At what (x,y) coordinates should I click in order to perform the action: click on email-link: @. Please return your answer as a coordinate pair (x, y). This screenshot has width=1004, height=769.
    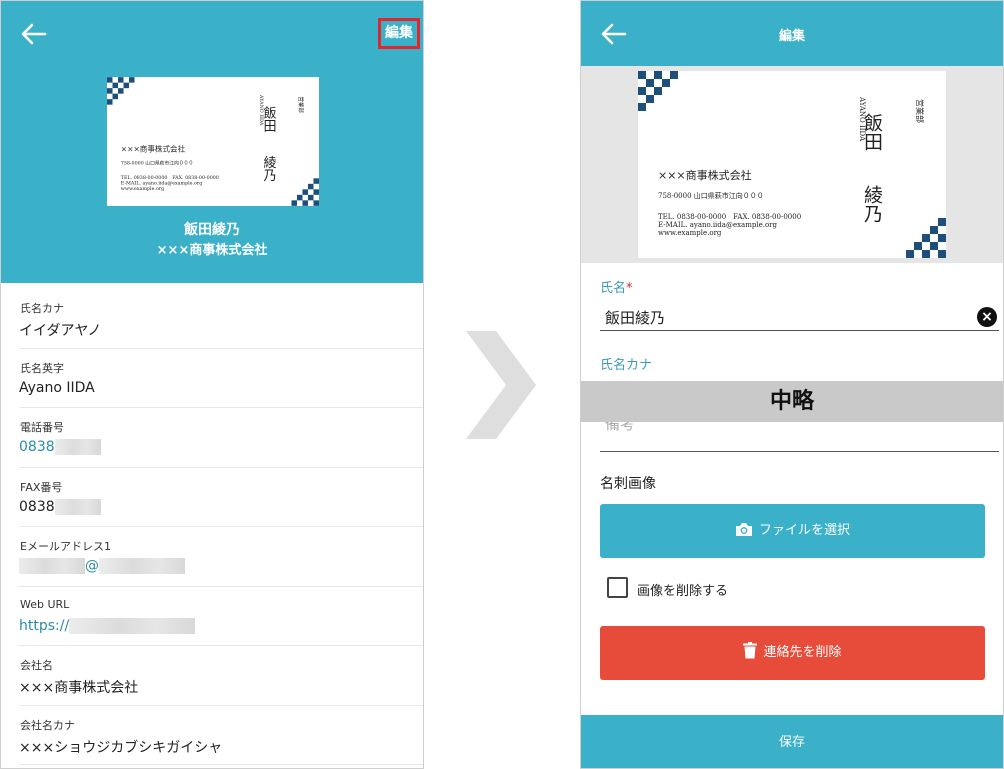
    Looking at the image, I should click on (102, 566).